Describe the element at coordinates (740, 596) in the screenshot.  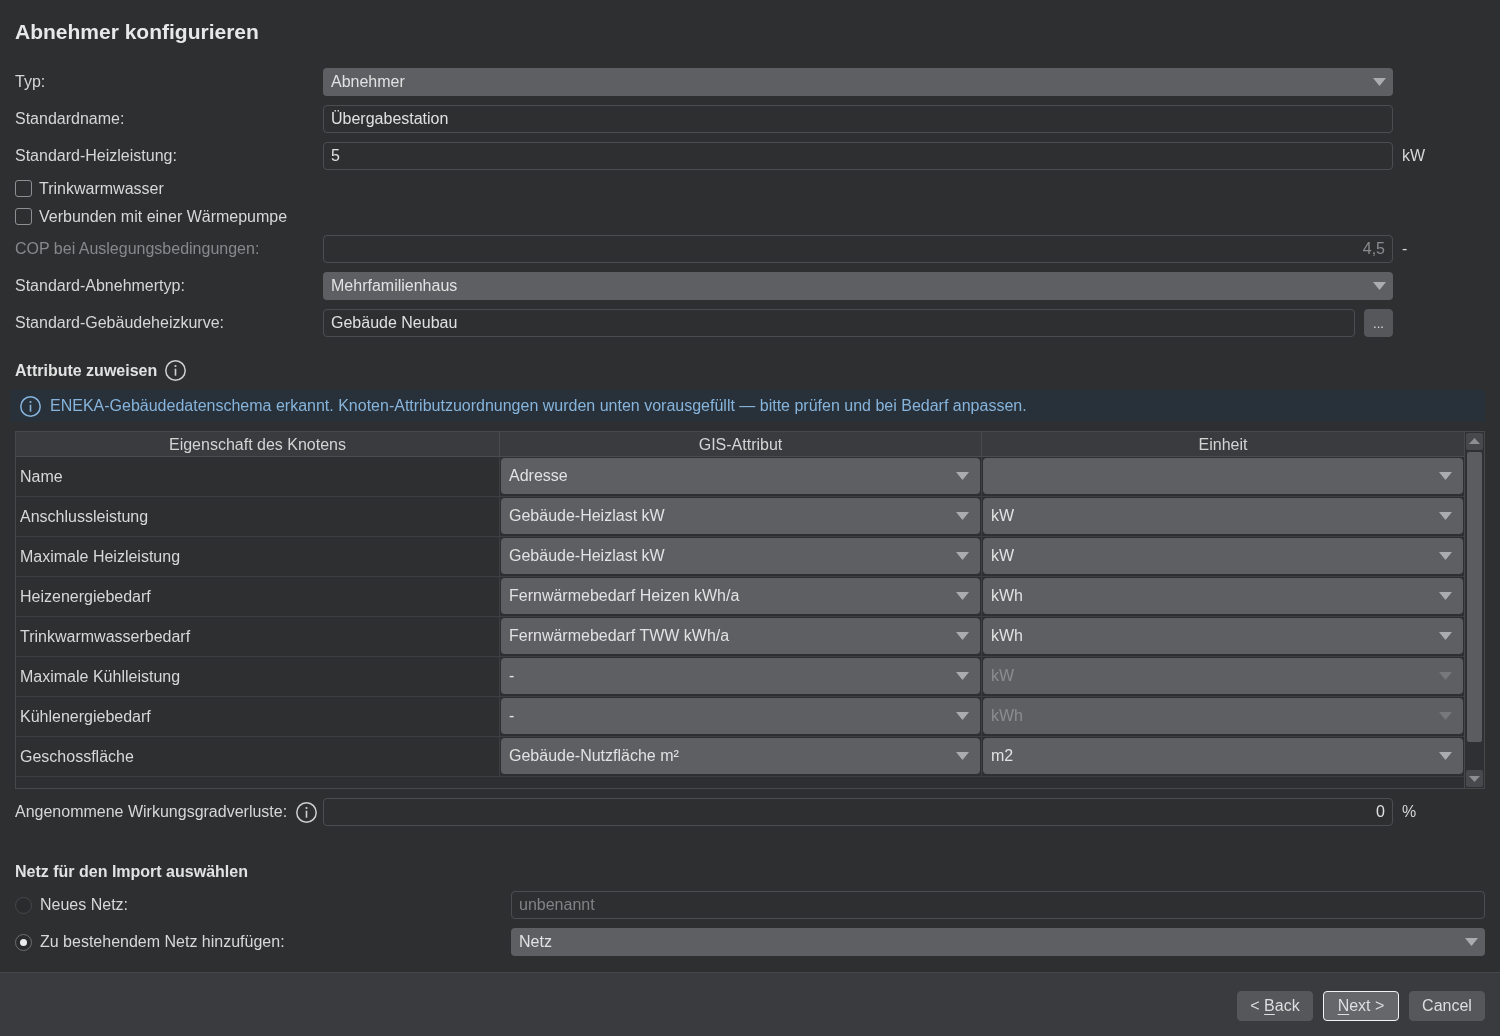
I see `dropdown: Fernwärmebedarf Heizen kWh/a` at that location.